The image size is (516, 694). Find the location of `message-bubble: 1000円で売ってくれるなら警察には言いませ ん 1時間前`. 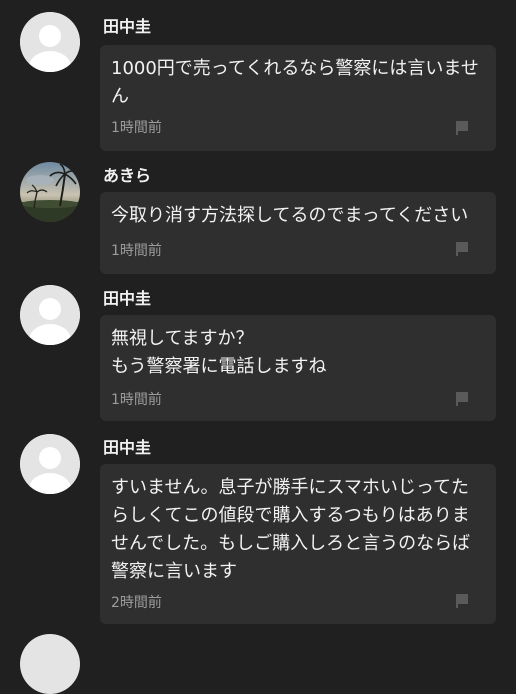

message-bubble: 1000円で売ってくれるなら警察には言いませ ん 1時間前 is located at coordinates (298, 98).